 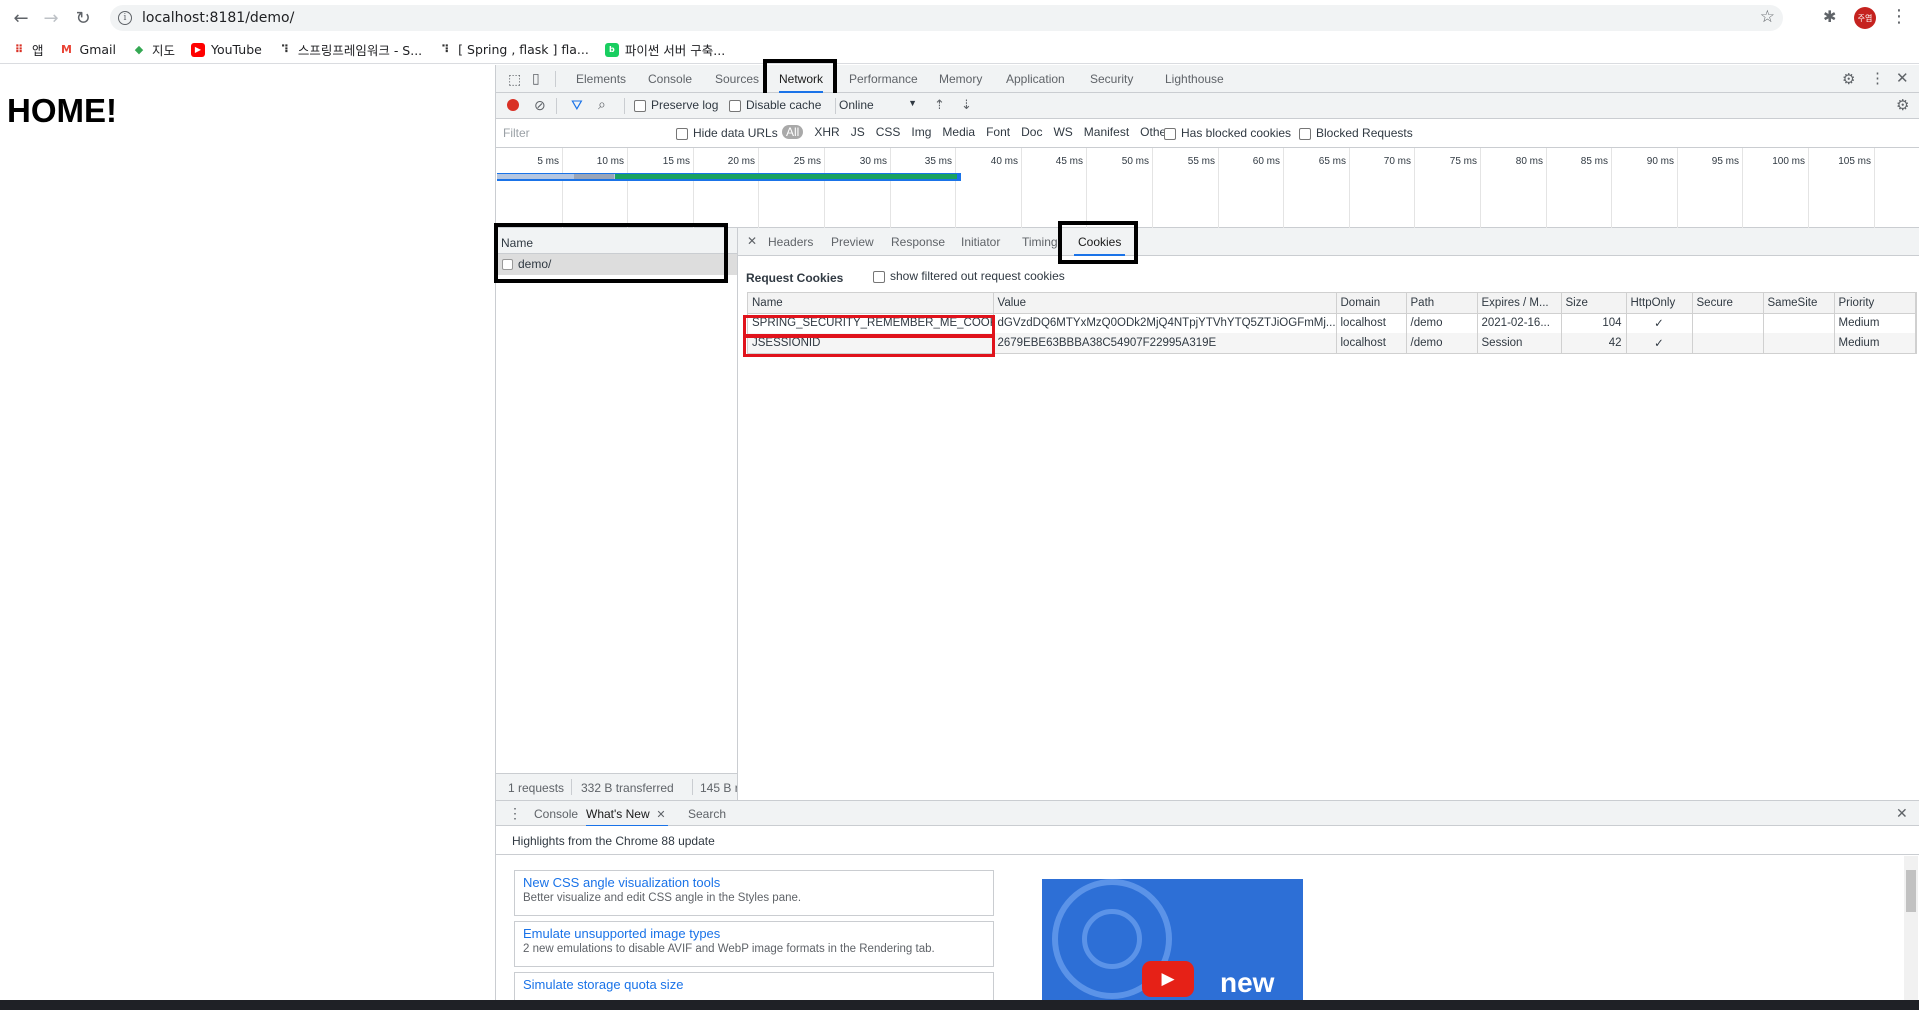 What do you see at coordinates (1356, 133) in the screenshot?
I see `blocked-requests-checkbox: Blocked Requests` at bounding box center [1356, 133].